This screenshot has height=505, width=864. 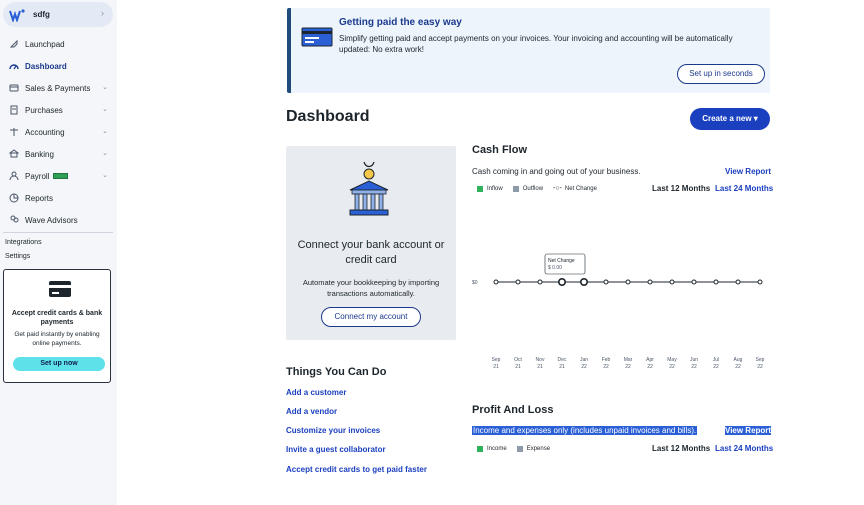 I want to click on sidebar-item-banking: Banking ⌄, so click(x=58, y=154).